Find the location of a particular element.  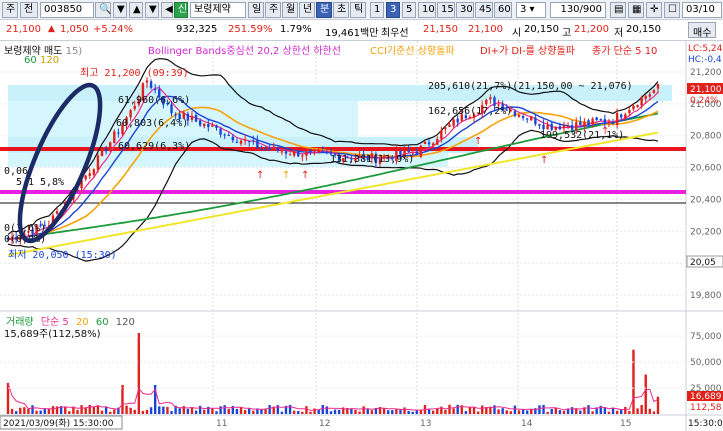

cursor-time-label: 2021/03/09(화) 15:30:00 is located at coordinates (58, 423).